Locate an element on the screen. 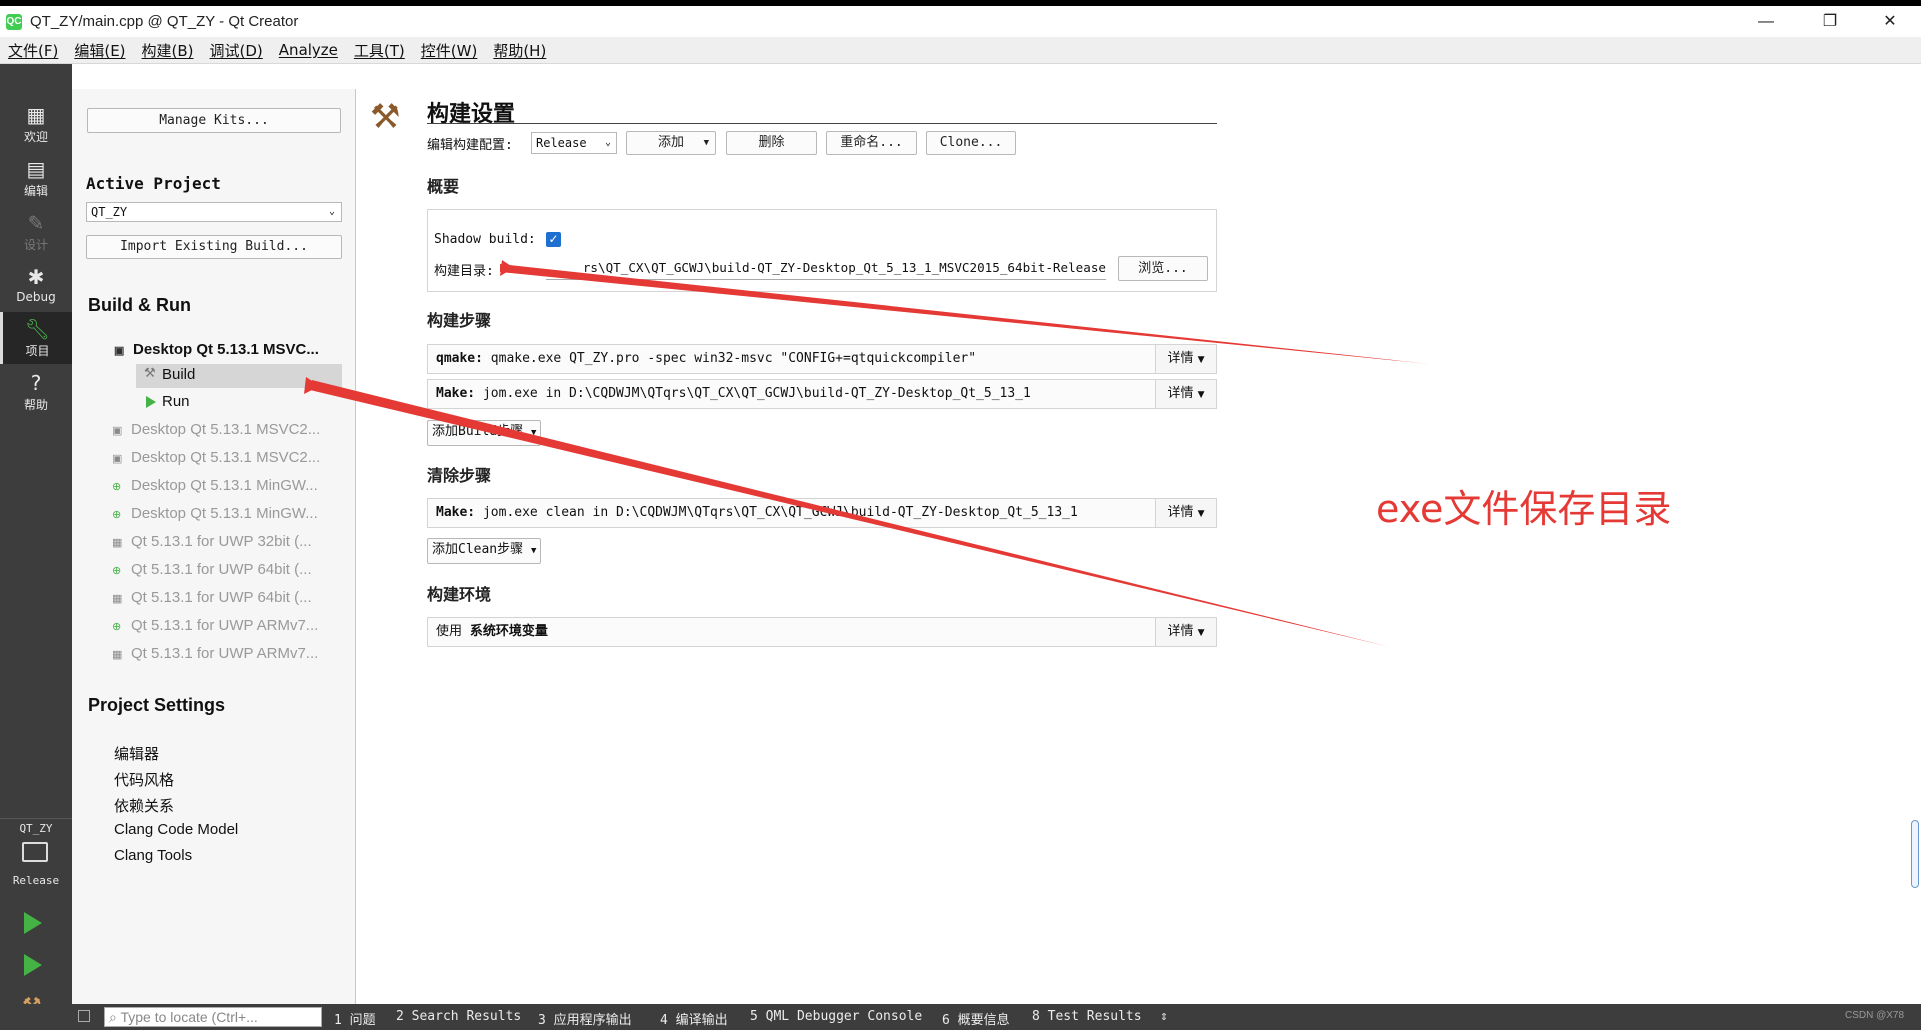 The width and height of the screenshot is (1921, 1030). tab-issues: 1 问题 is located at coordinates (355, 1018).